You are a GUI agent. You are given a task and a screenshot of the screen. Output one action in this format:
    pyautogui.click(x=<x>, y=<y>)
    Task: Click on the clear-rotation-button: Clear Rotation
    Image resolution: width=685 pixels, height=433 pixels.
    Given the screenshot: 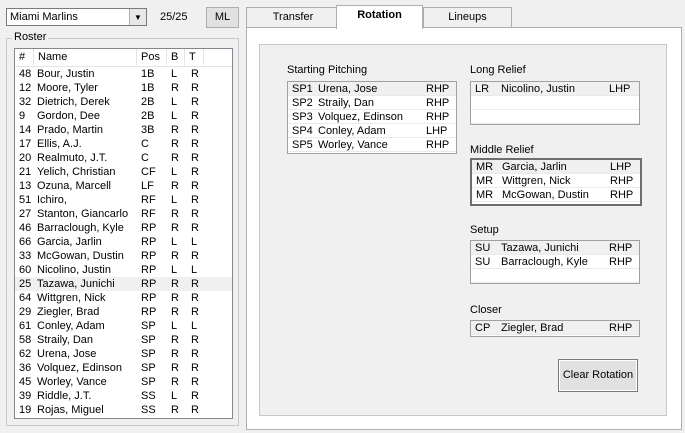 What is the action you would take?
    pyautogui.click(x=598, y=375)
    